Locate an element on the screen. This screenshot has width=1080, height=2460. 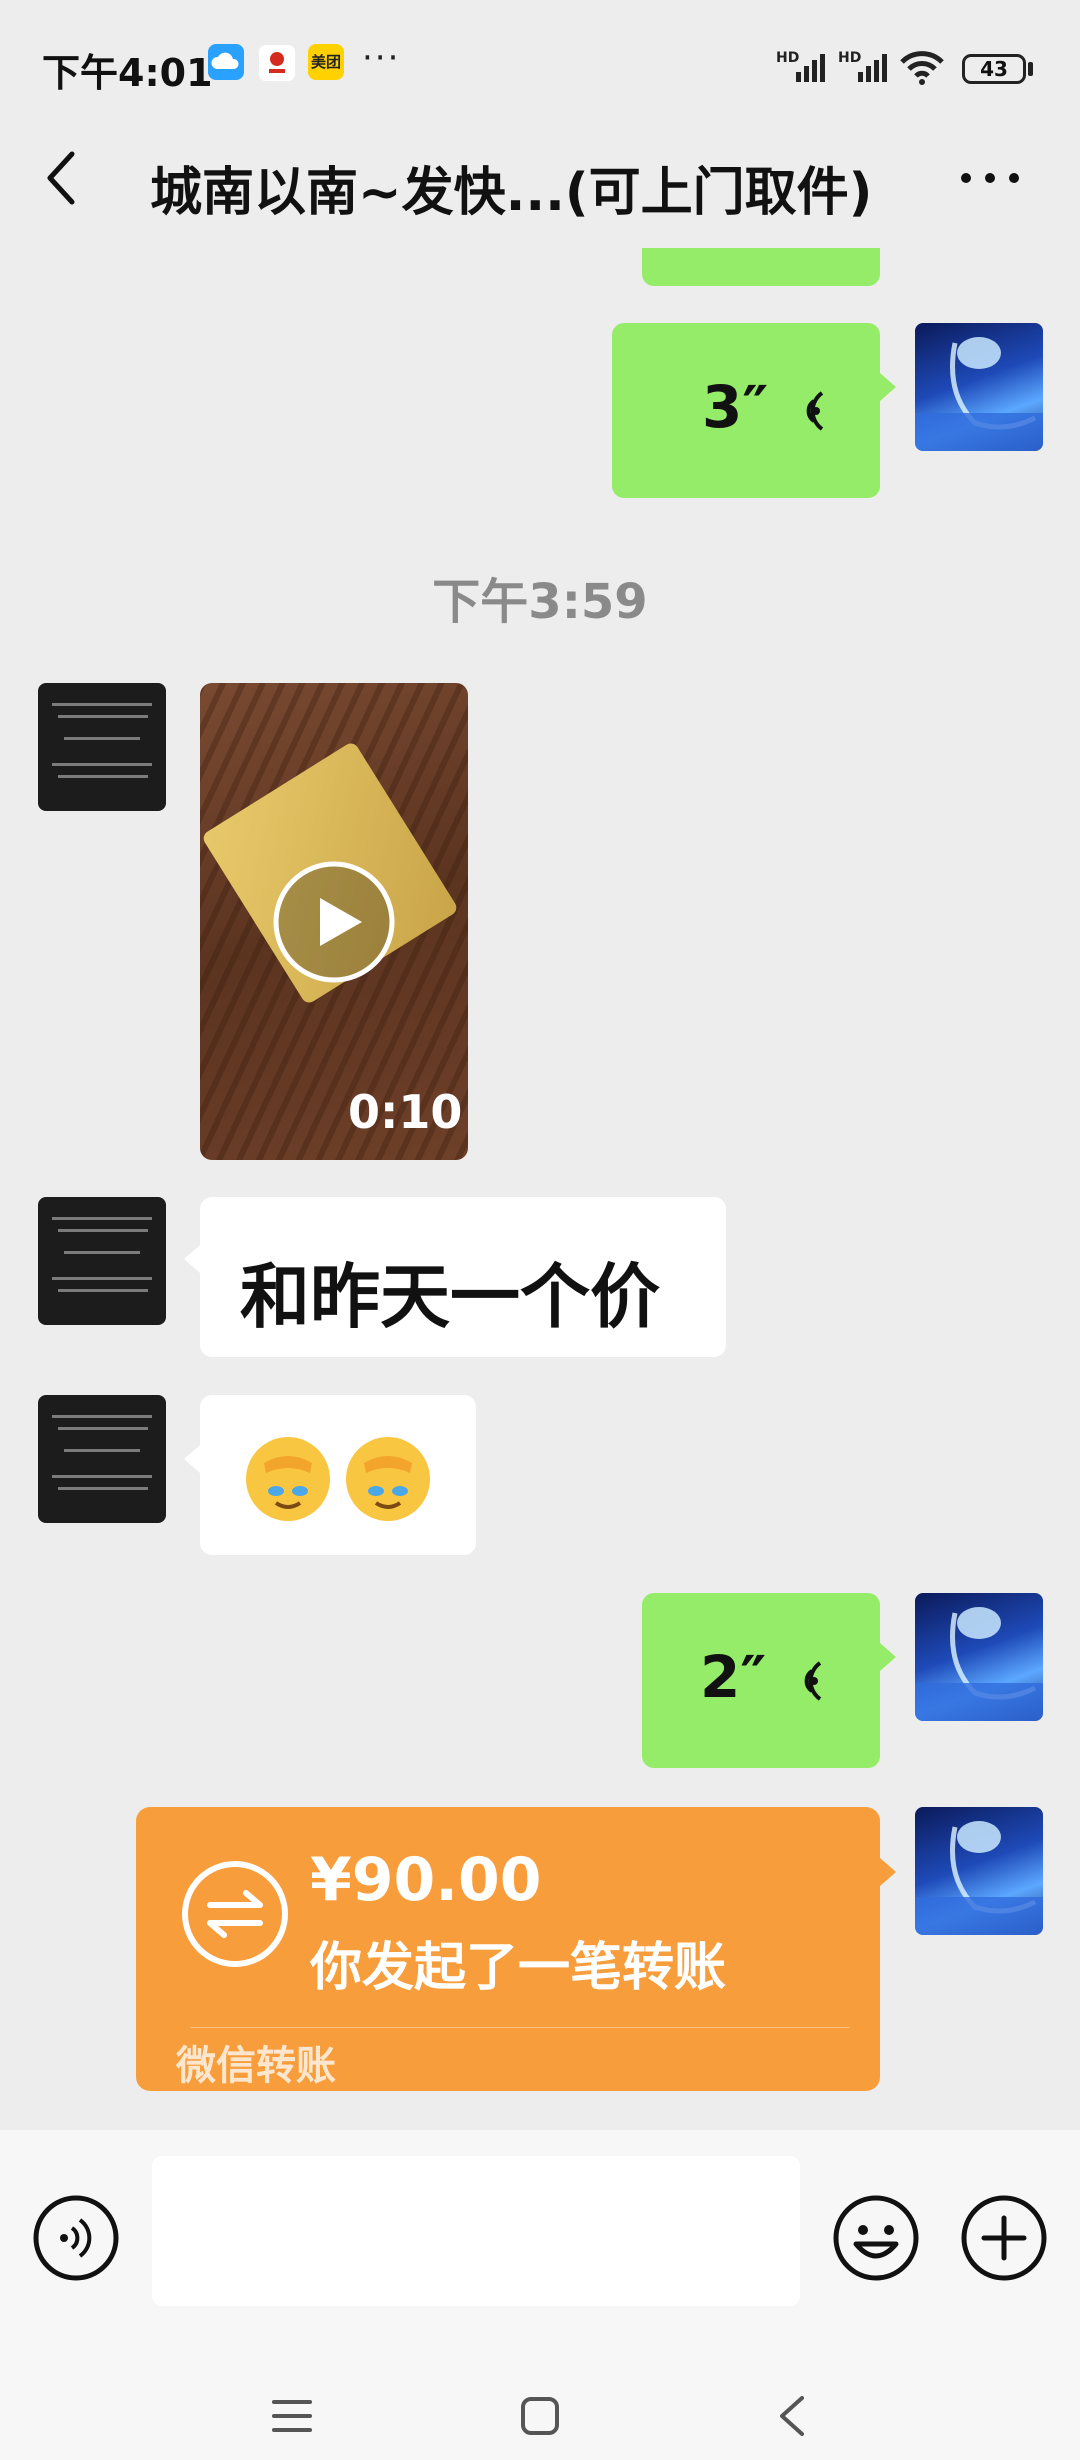
battery-tip is located at coordinates (1030, 69).